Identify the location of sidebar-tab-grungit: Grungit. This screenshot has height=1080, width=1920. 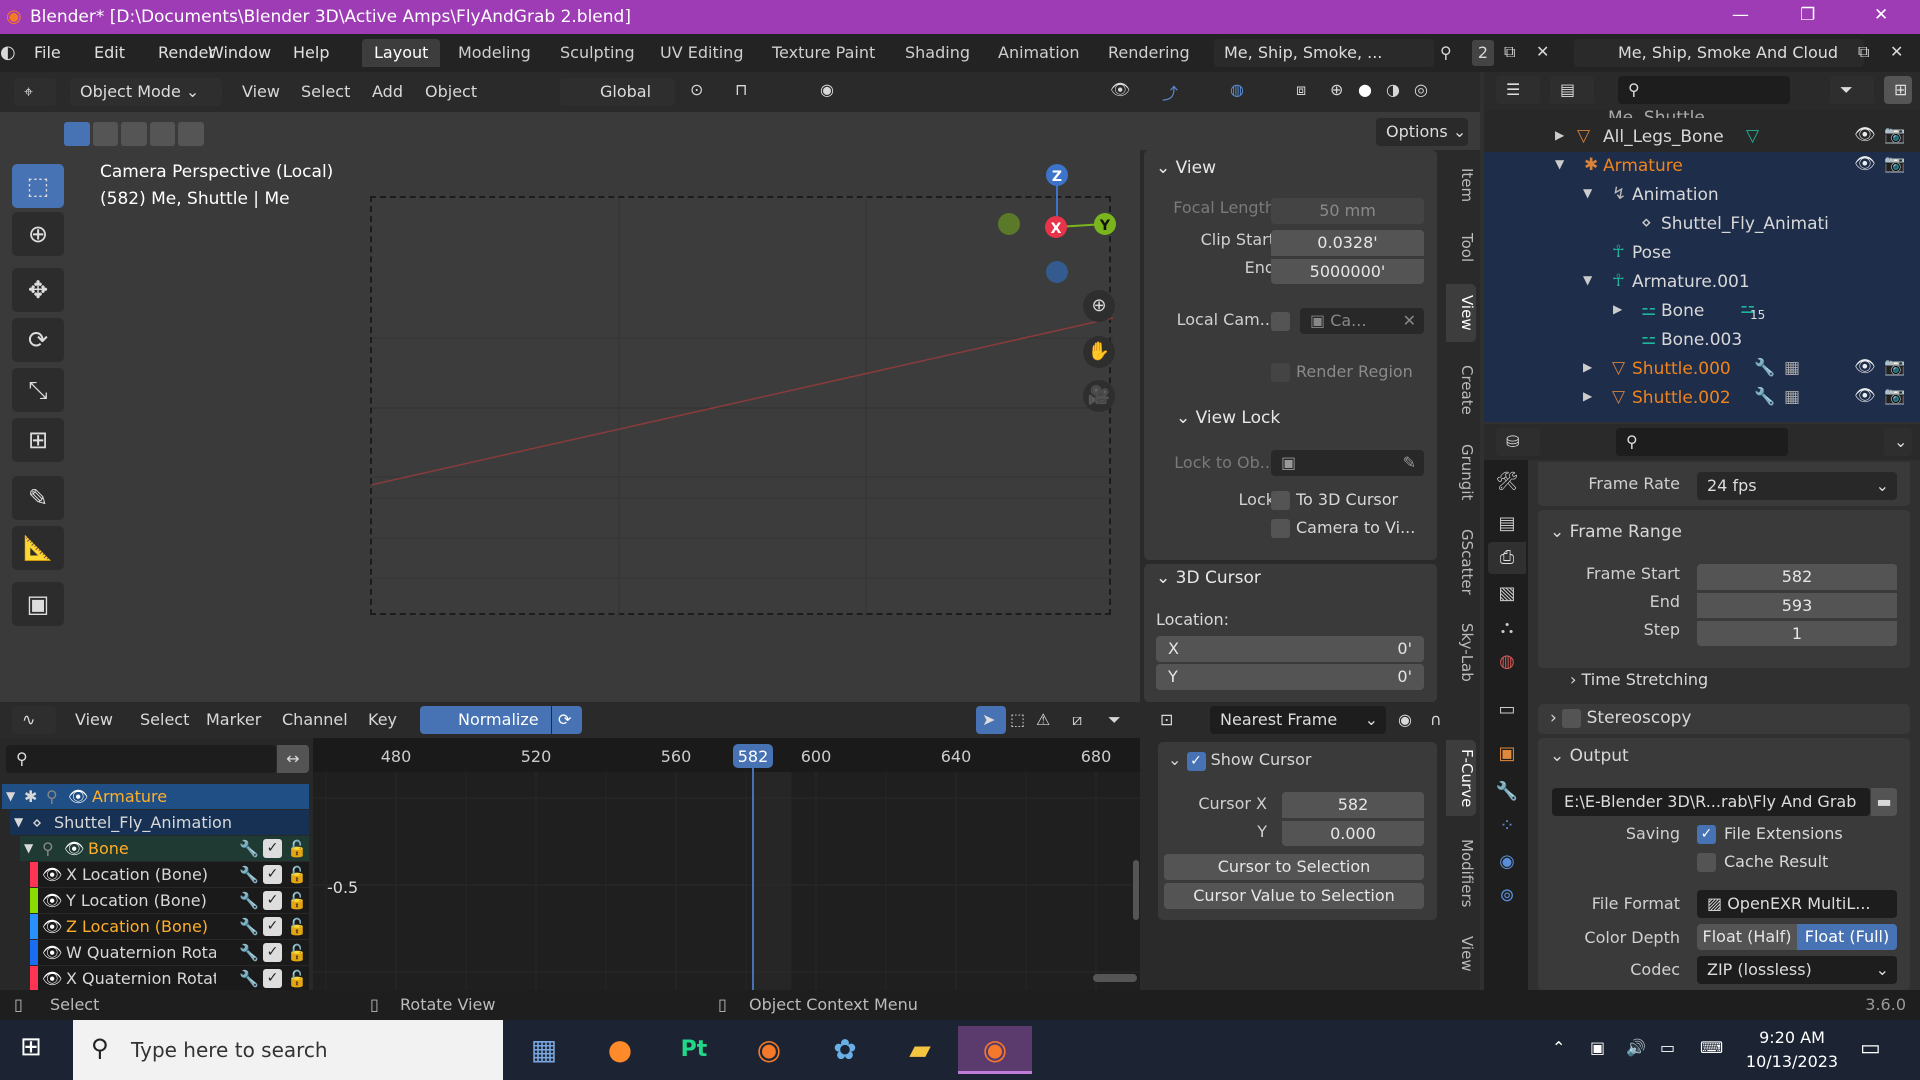
(1461, 472).